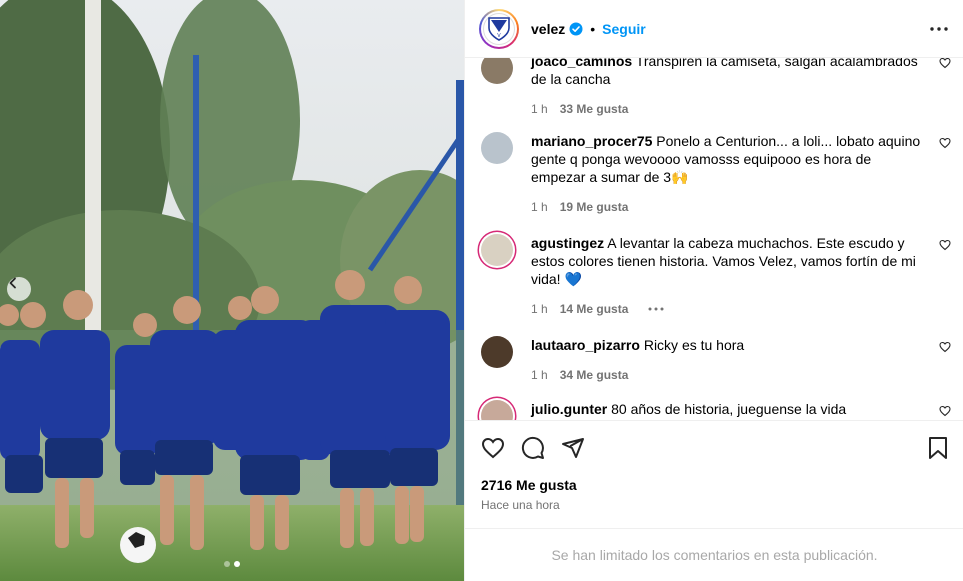 This screenshot has width=963, height=581. I want to click on more-options-icon, so click(939, 28).